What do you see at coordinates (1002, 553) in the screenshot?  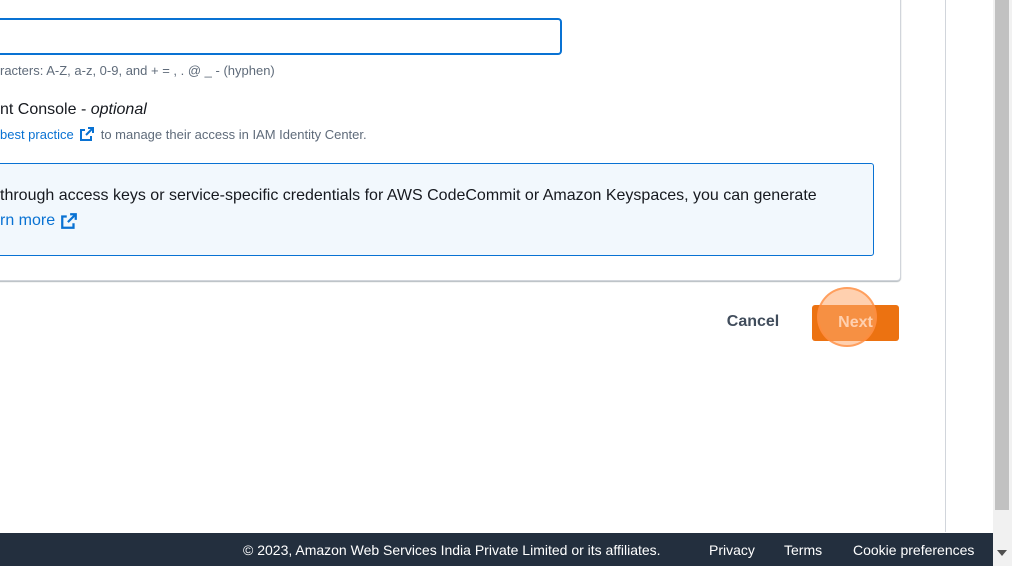 I see `scroll-down-icon` at bounding box center [1002, 553].